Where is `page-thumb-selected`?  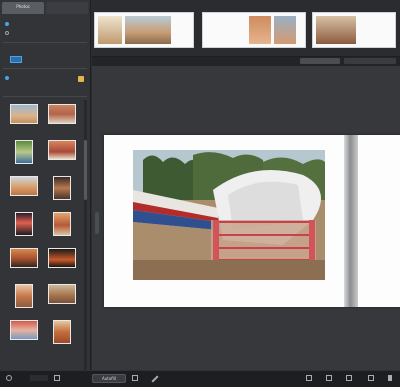
page-thumb-selected is located at coordinates (144, 30).